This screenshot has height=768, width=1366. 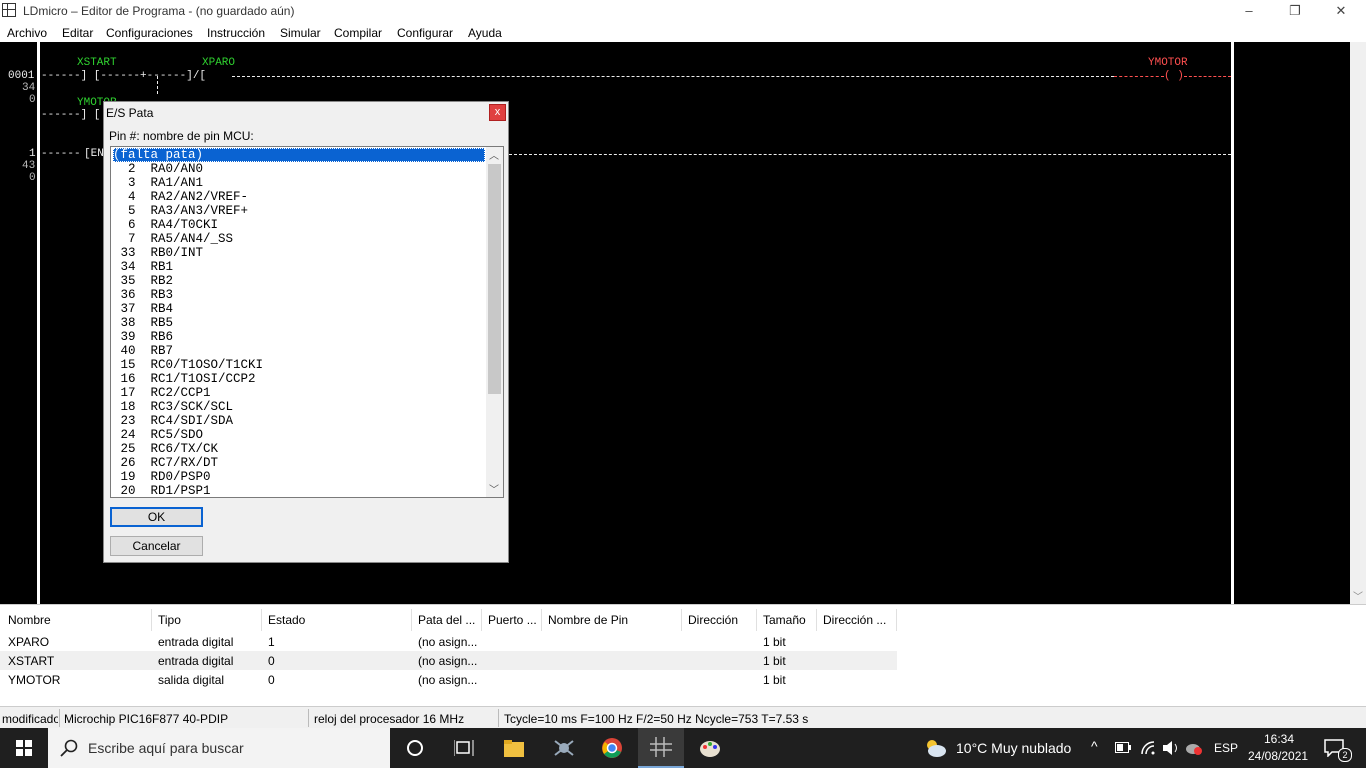 I want to click on pin-list-item: 24 RC5/SDO, so click(x=299, y=435).